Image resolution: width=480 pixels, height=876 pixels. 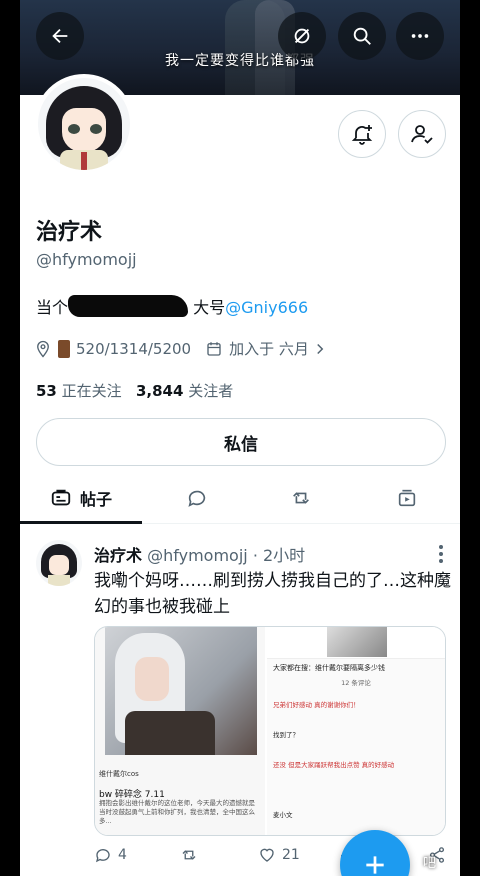 I want to click on post-avatar, so click(x=59, y=563).